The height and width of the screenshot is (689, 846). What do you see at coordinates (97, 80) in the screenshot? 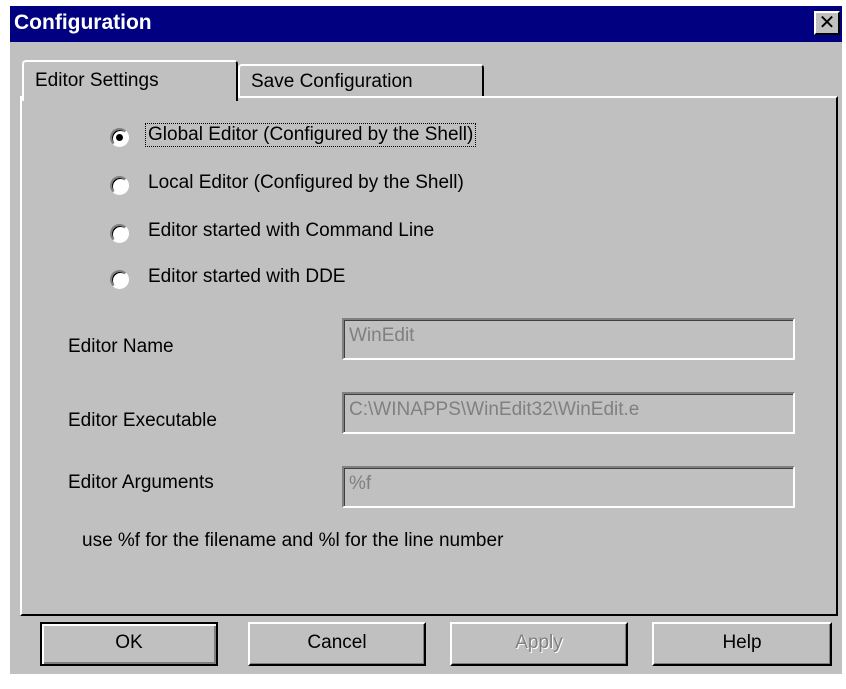
I see `tab-editor-settings-label: Editor Settings` at bounding box center [97, 80].